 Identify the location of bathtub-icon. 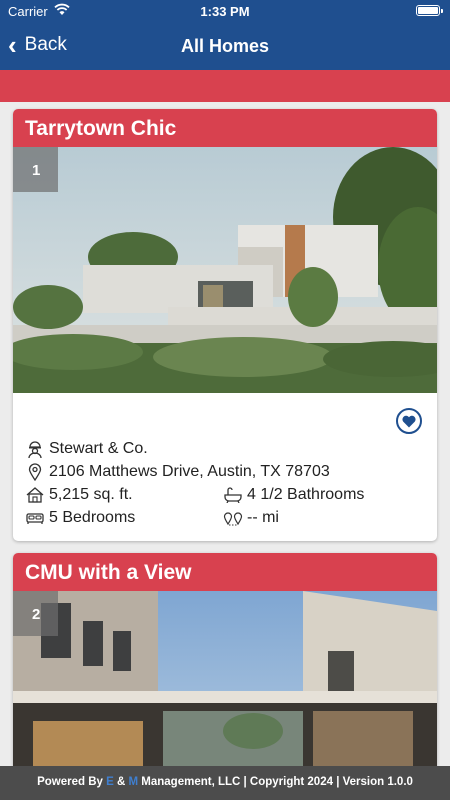
(233, 495).